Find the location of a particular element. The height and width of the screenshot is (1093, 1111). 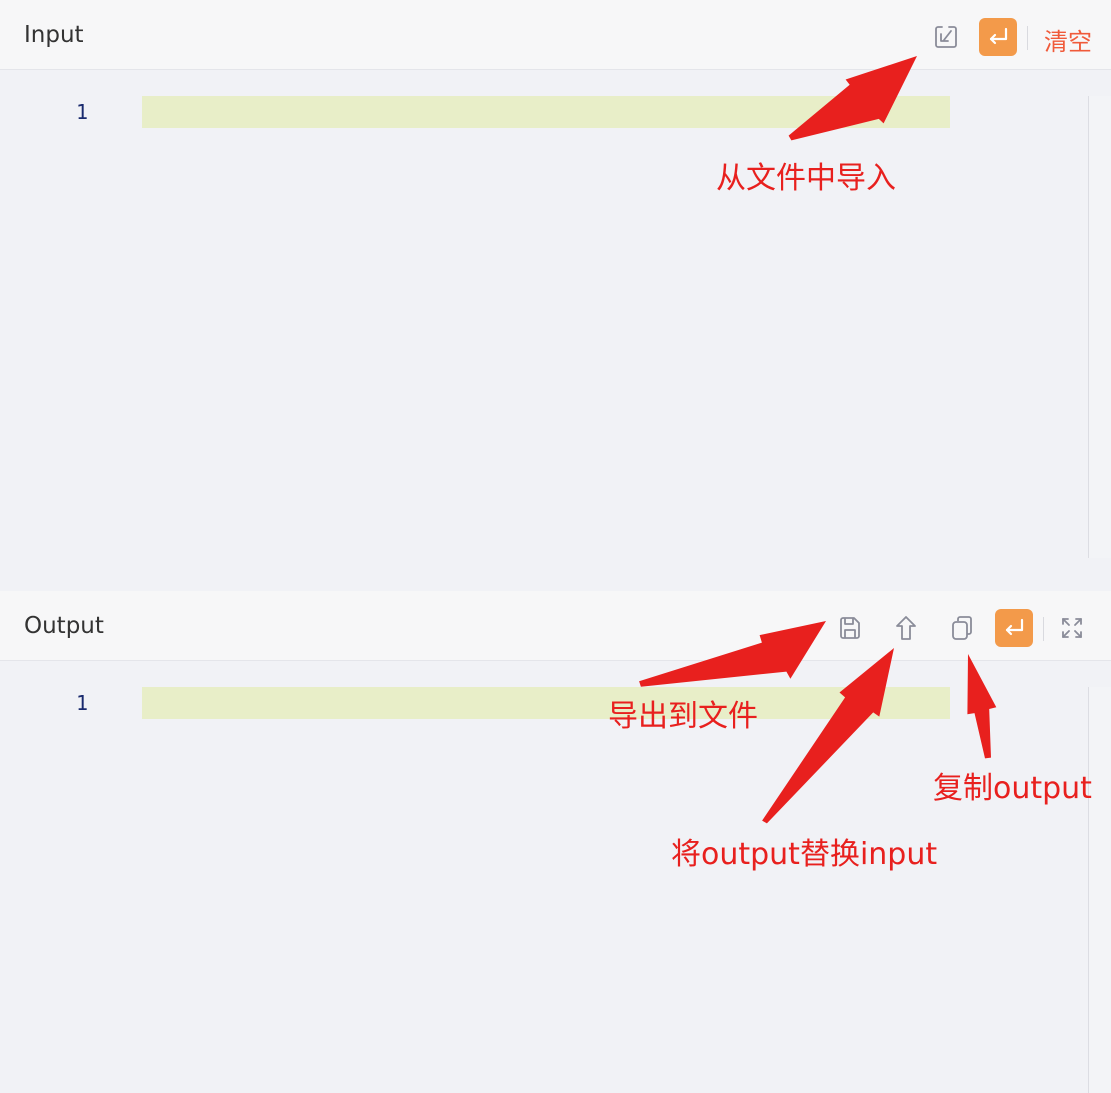

save-floppy-icon is located at coordinates (850, 628).